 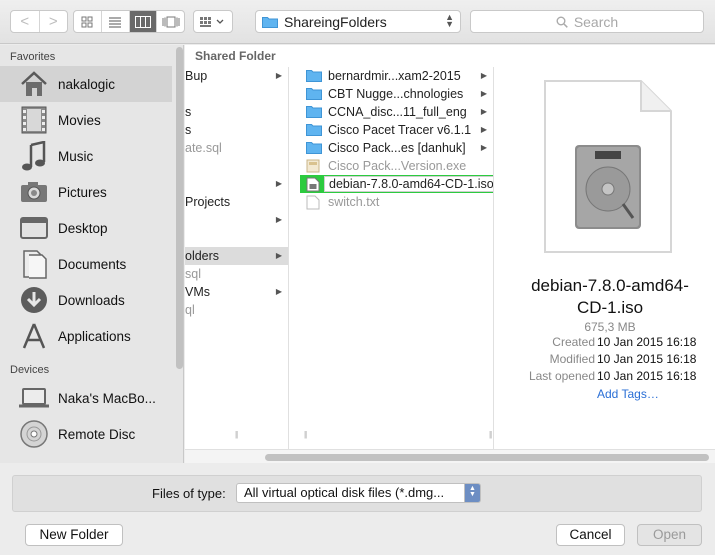 I want to click on open-button: Open, so click(x=669, y=535).